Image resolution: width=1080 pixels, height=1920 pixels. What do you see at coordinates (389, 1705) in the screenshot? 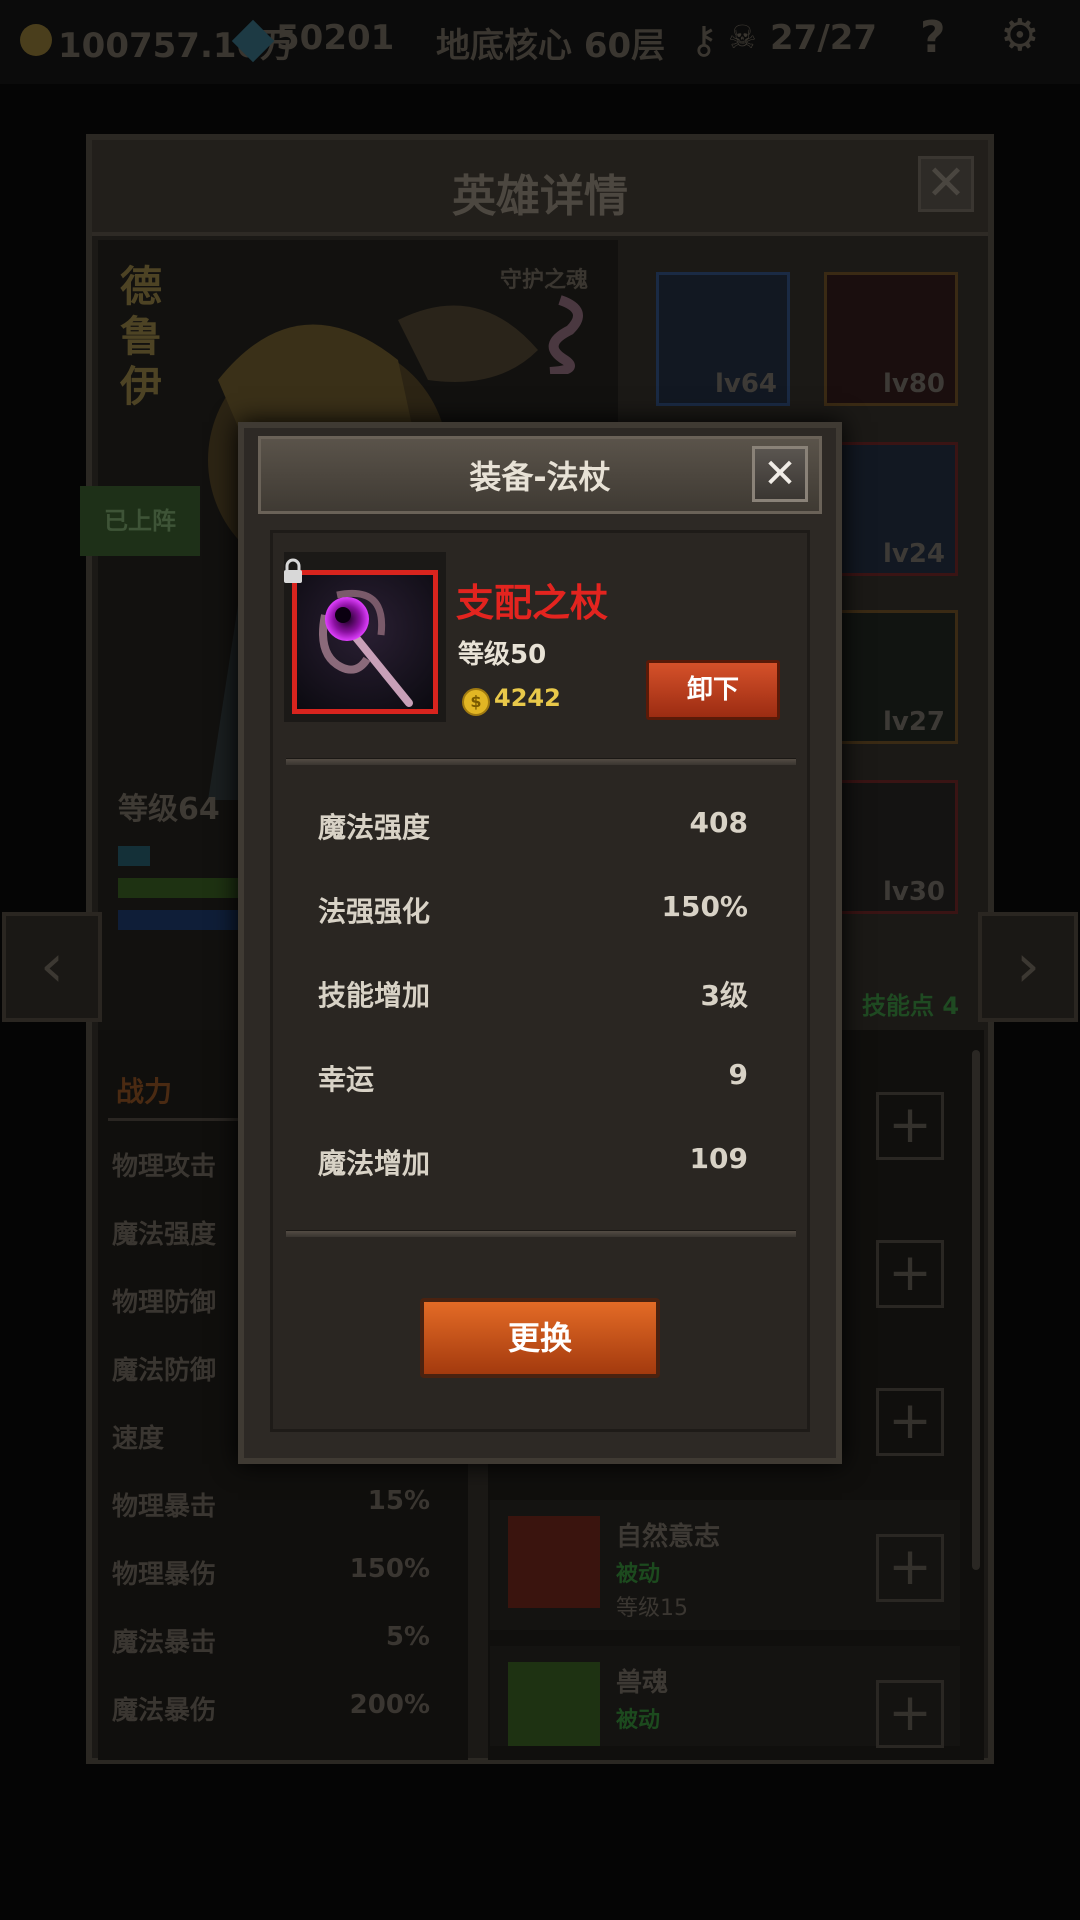
I see `stat-value: 200%` at bounding box center [389, 1705].